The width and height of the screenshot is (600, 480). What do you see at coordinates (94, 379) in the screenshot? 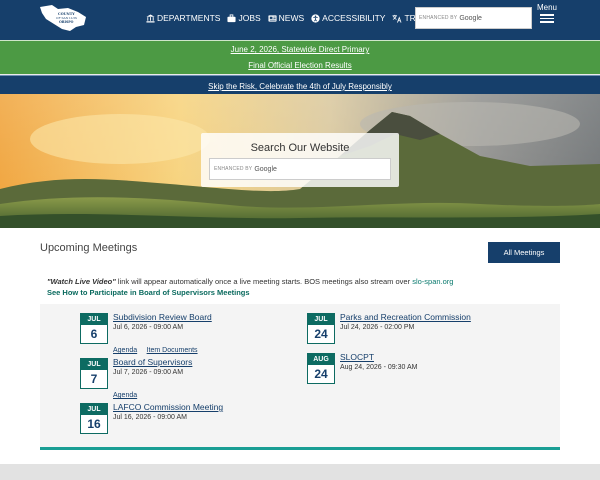
I see `calendar-day: 7` at bounding box center [94, 379].